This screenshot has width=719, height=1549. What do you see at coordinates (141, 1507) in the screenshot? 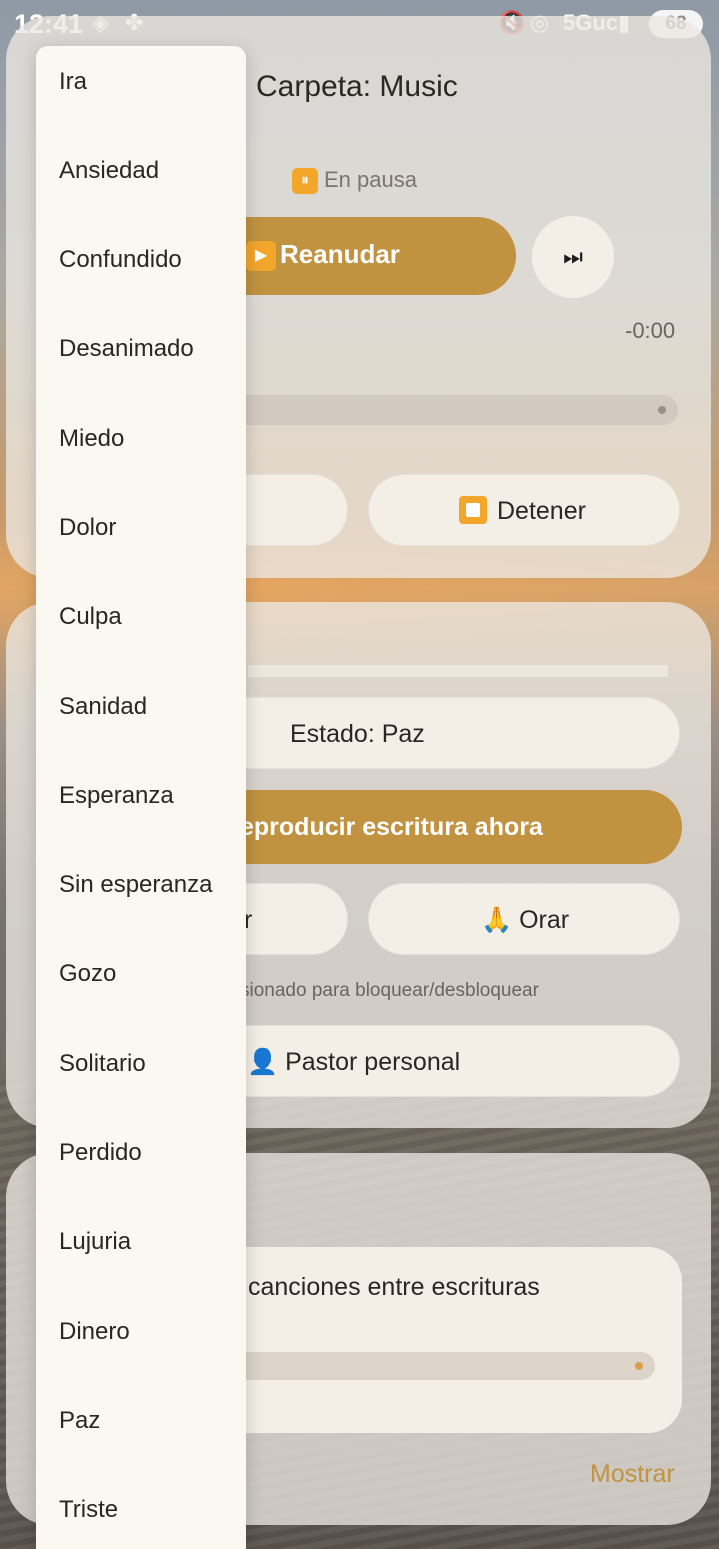
I see `menu-item-triste: Triste` at bounding box center [141, 1507].